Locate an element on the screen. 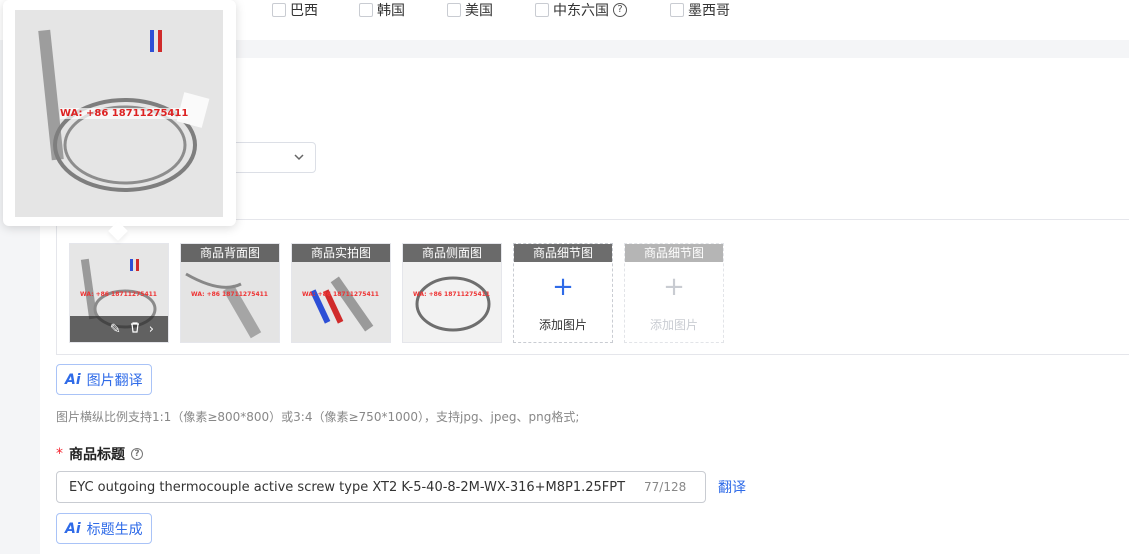 This screenshot has height=554, width=1129. checkbox-label: 韩国 is located at coordinates (391, 11).